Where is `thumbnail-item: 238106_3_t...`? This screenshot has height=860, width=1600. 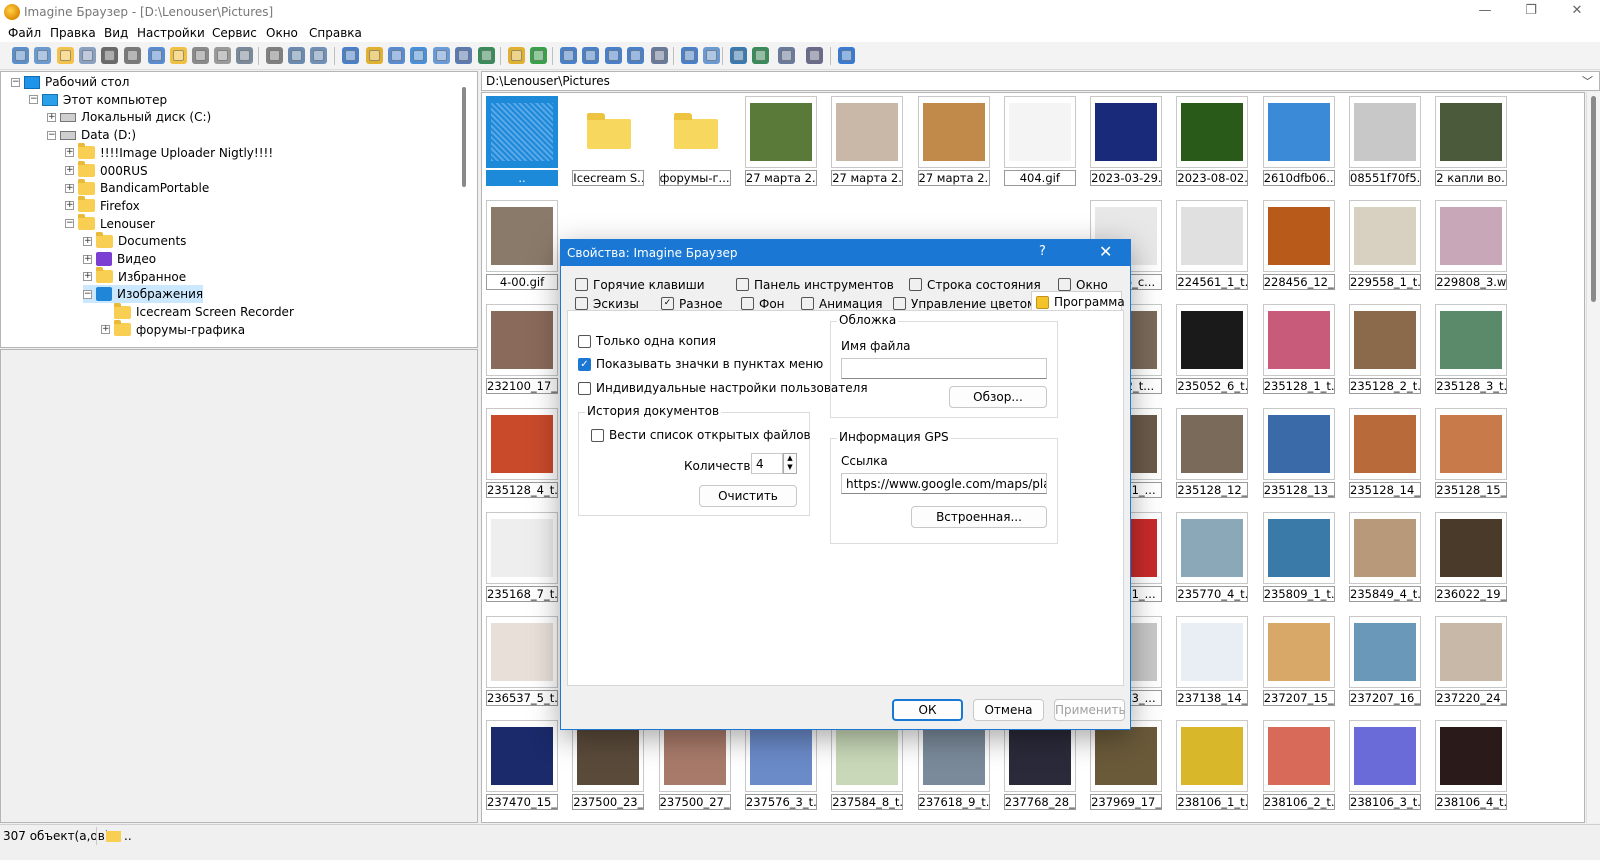 thumbnail-item: 238106_3_t... is located at coordinates (1385, 765).